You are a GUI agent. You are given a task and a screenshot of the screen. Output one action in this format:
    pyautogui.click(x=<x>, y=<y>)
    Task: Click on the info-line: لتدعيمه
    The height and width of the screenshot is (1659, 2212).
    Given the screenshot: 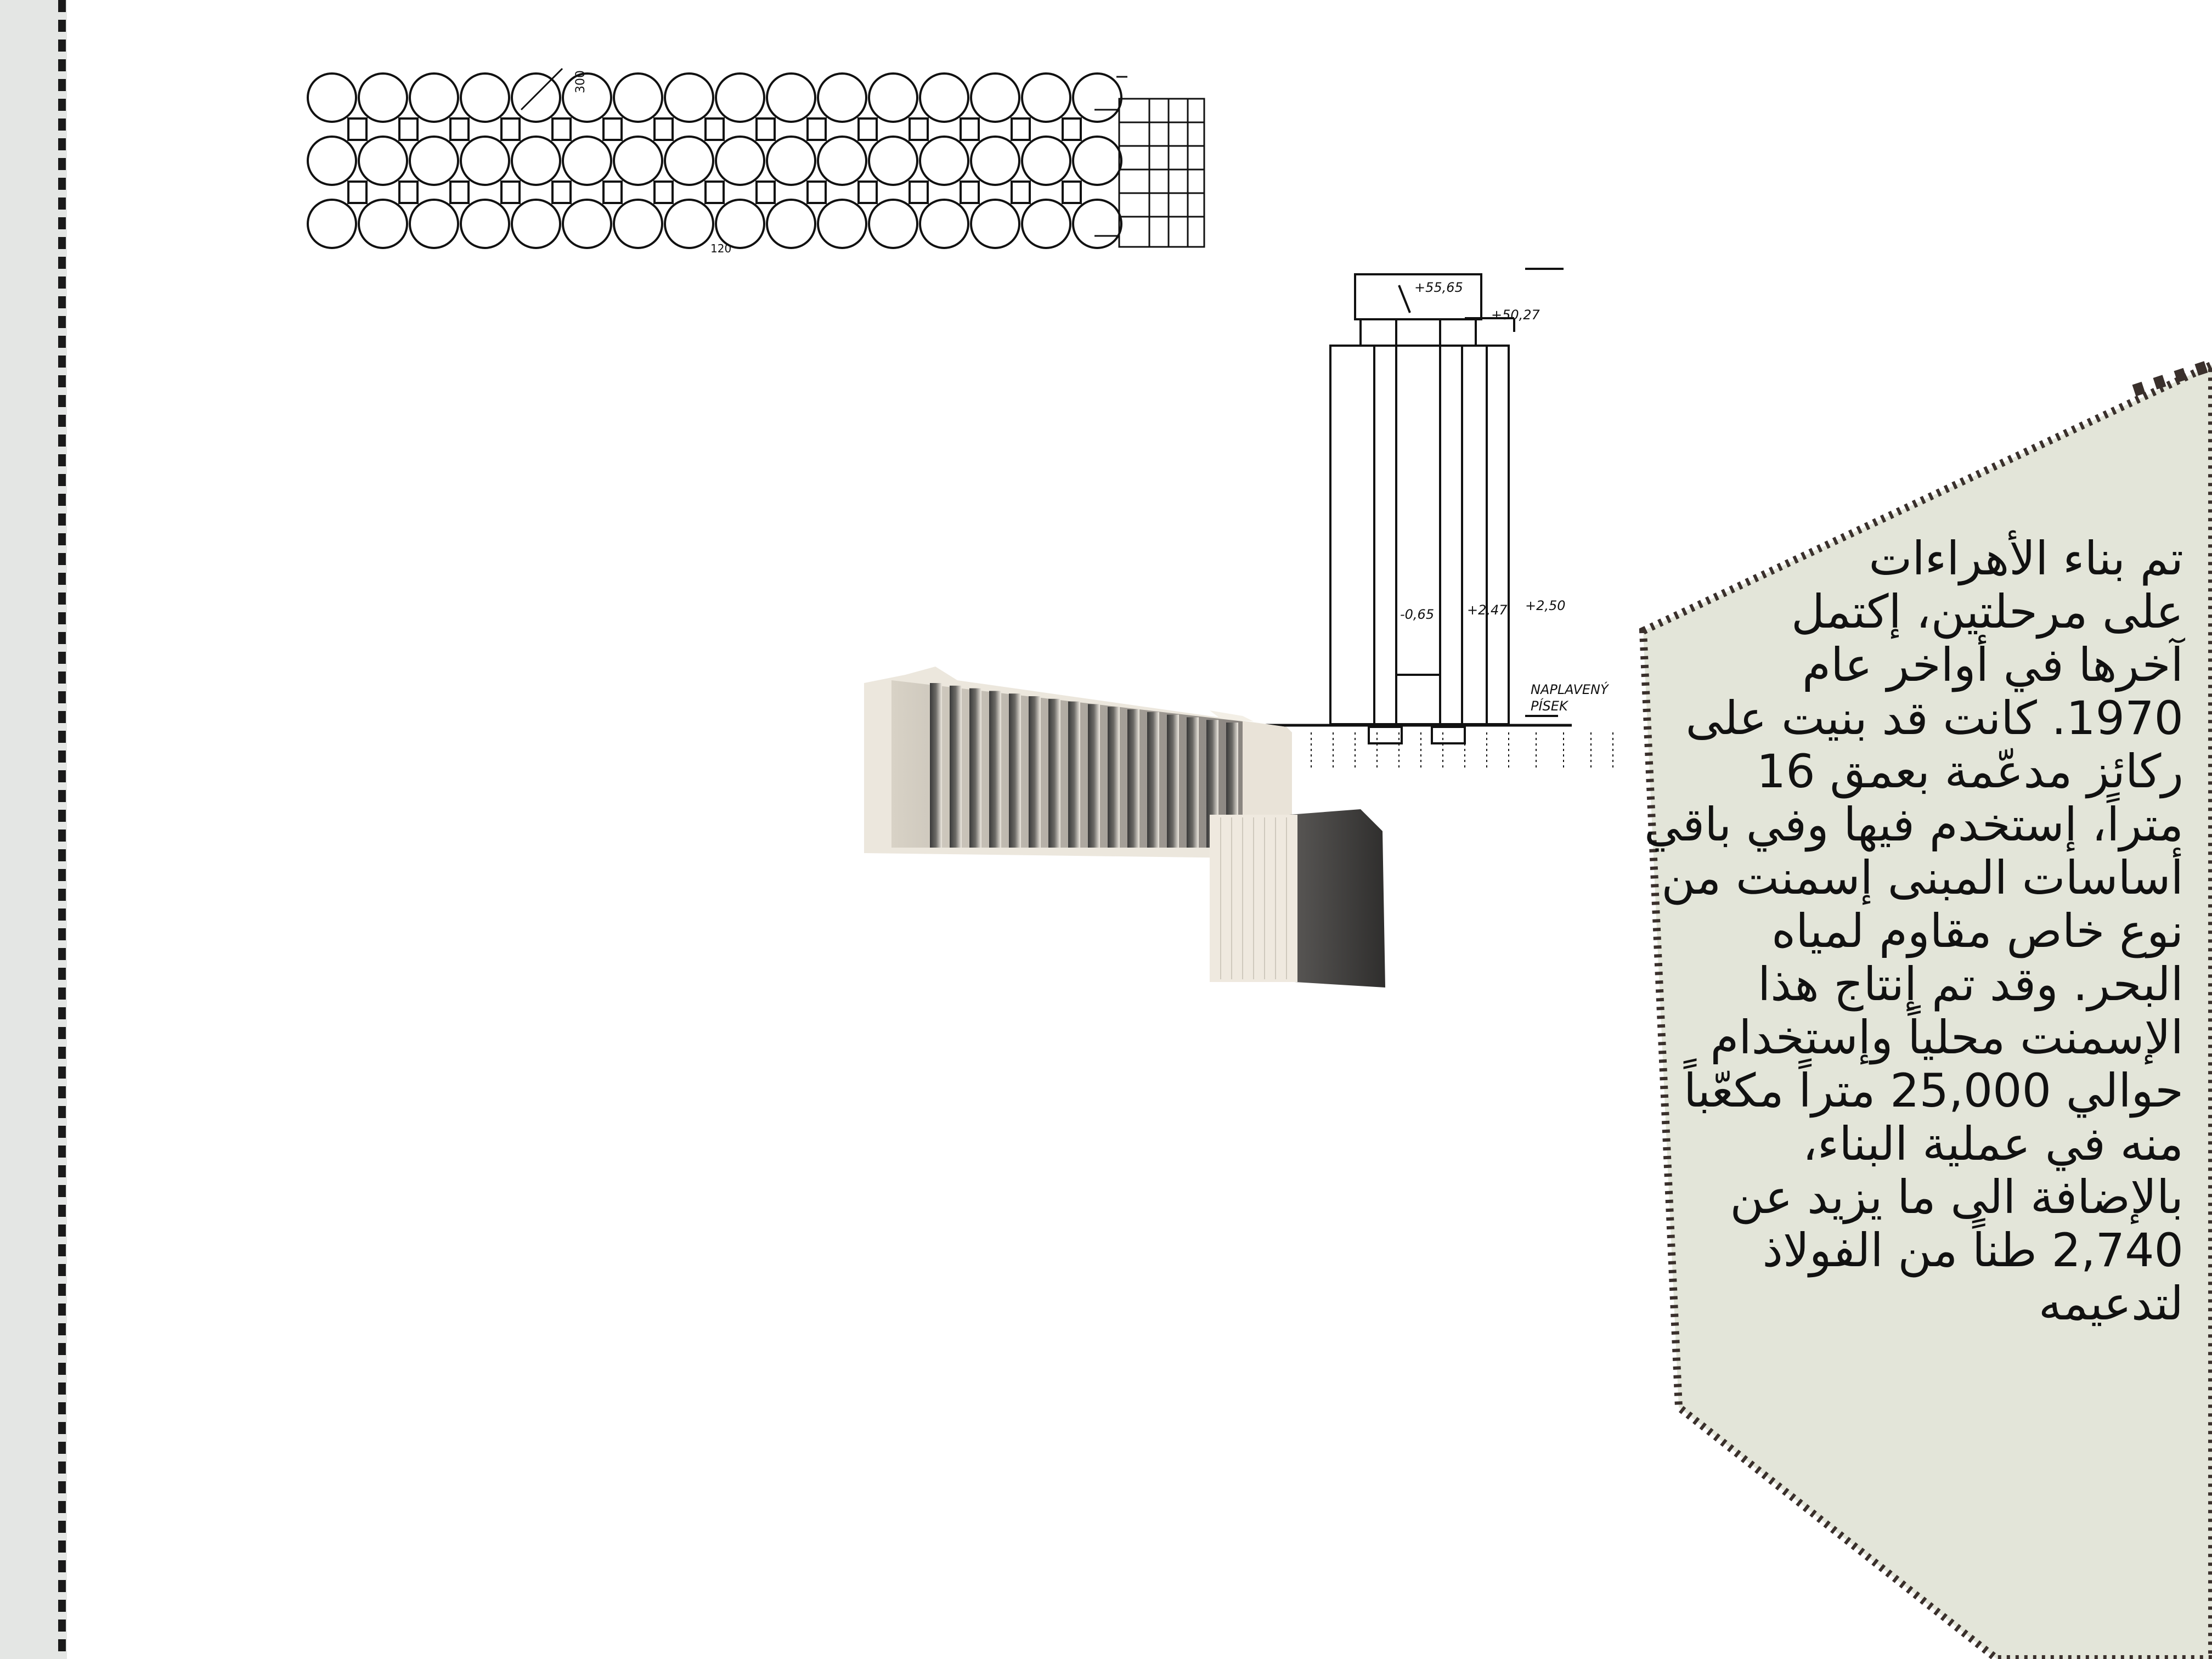 What is the action you would take?
    pyautogui.click(x=2110, y=1304)
    